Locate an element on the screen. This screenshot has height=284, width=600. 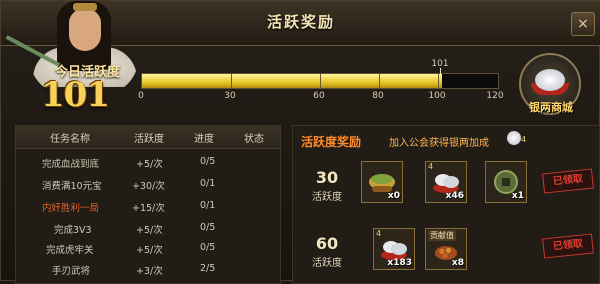
guild-bonus-value: 4 is located at coordinates (524, 139).